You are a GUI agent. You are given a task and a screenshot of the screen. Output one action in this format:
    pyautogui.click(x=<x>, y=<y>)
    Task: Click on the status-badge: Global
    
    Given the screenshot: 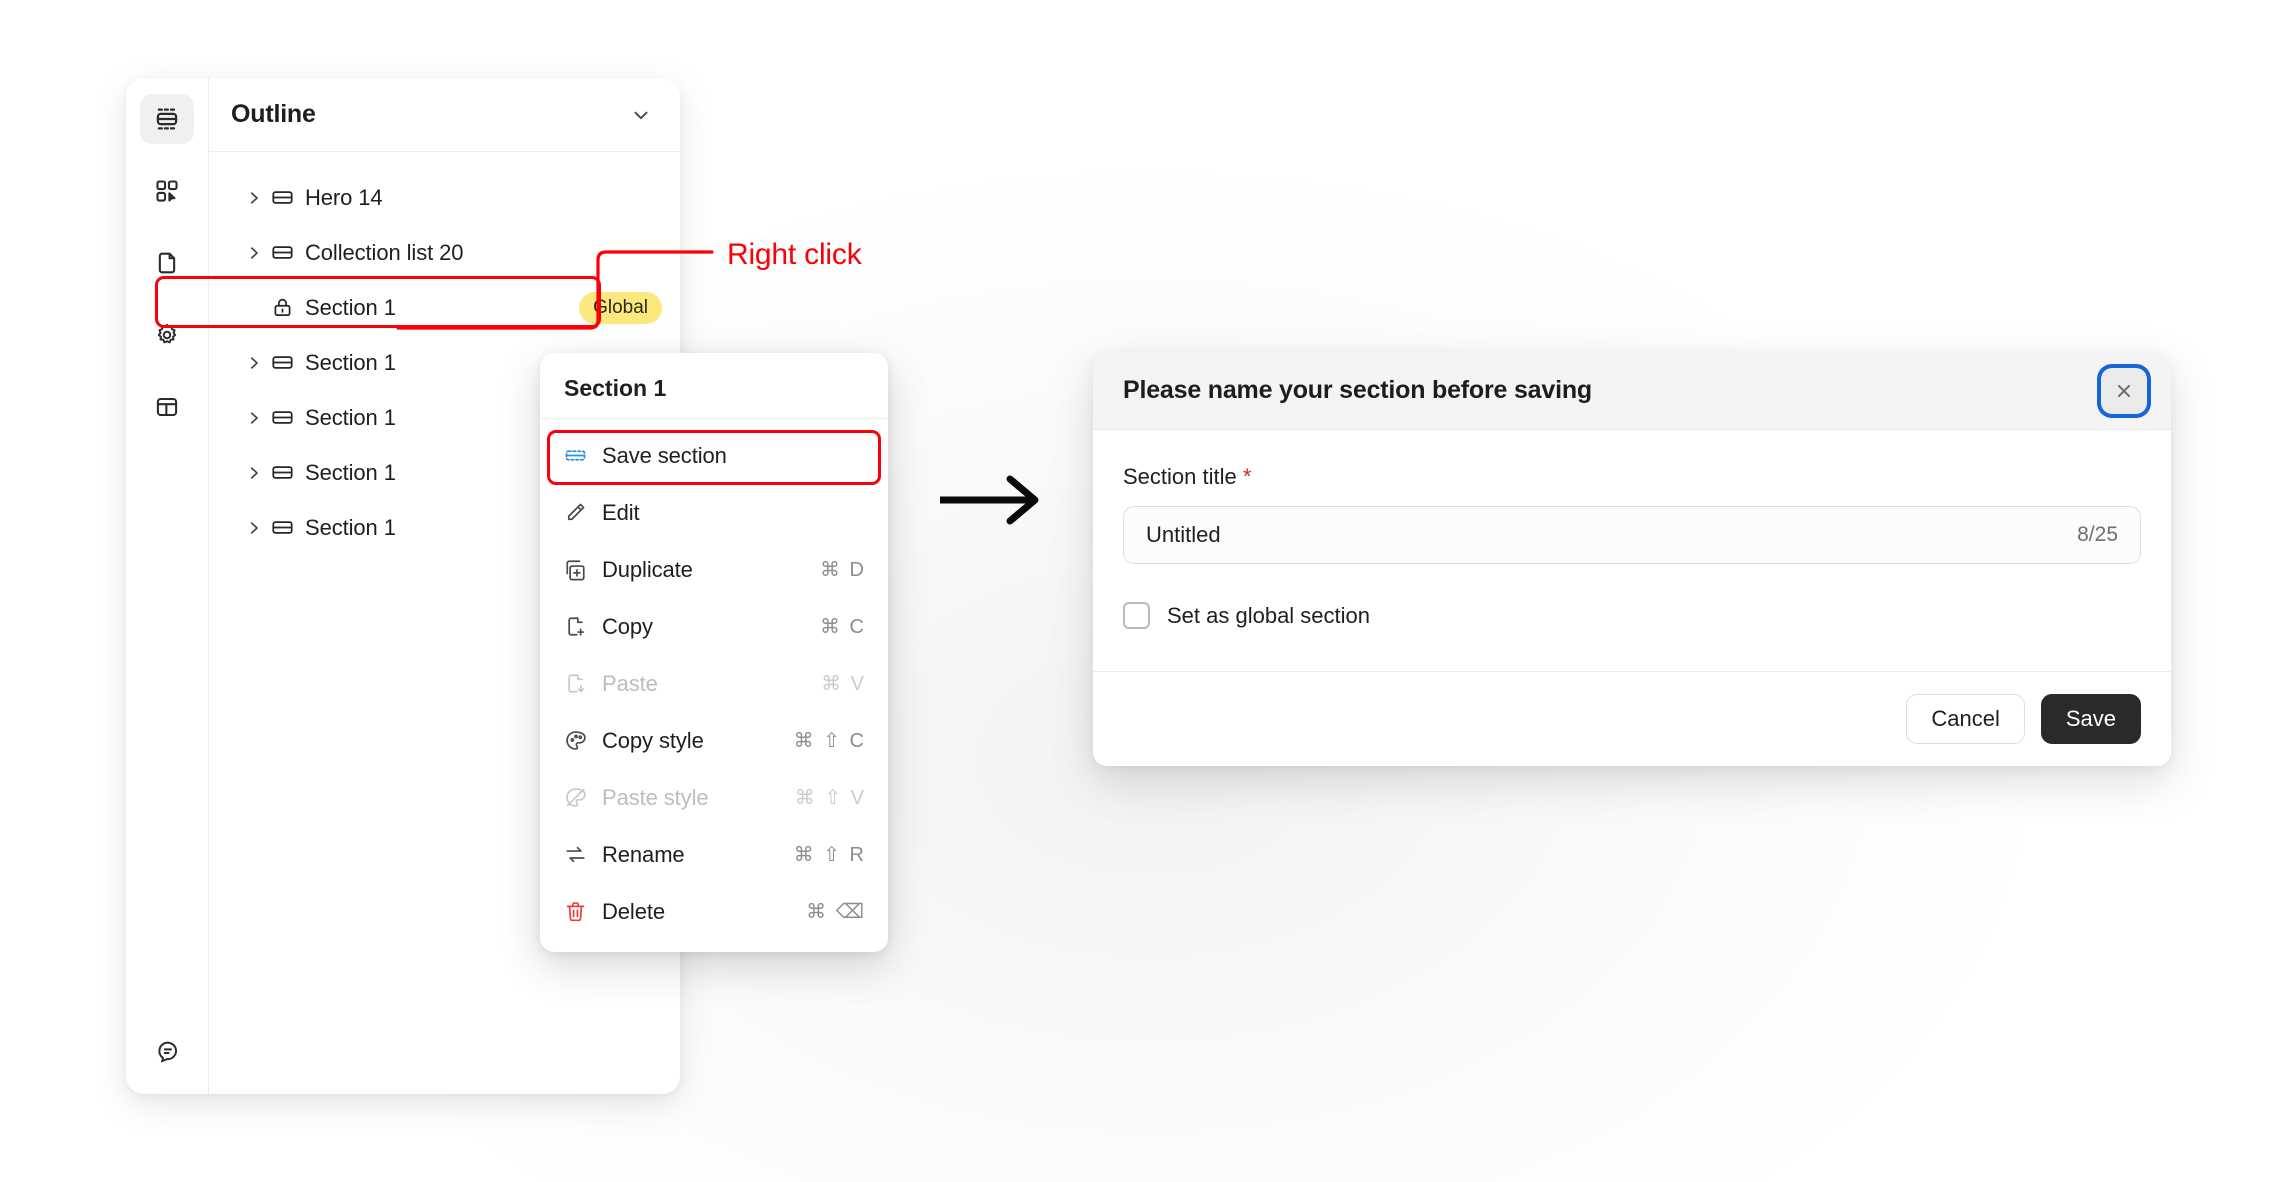 What is the action you would take?
    pyautogui.click(x=620, y=307)
    